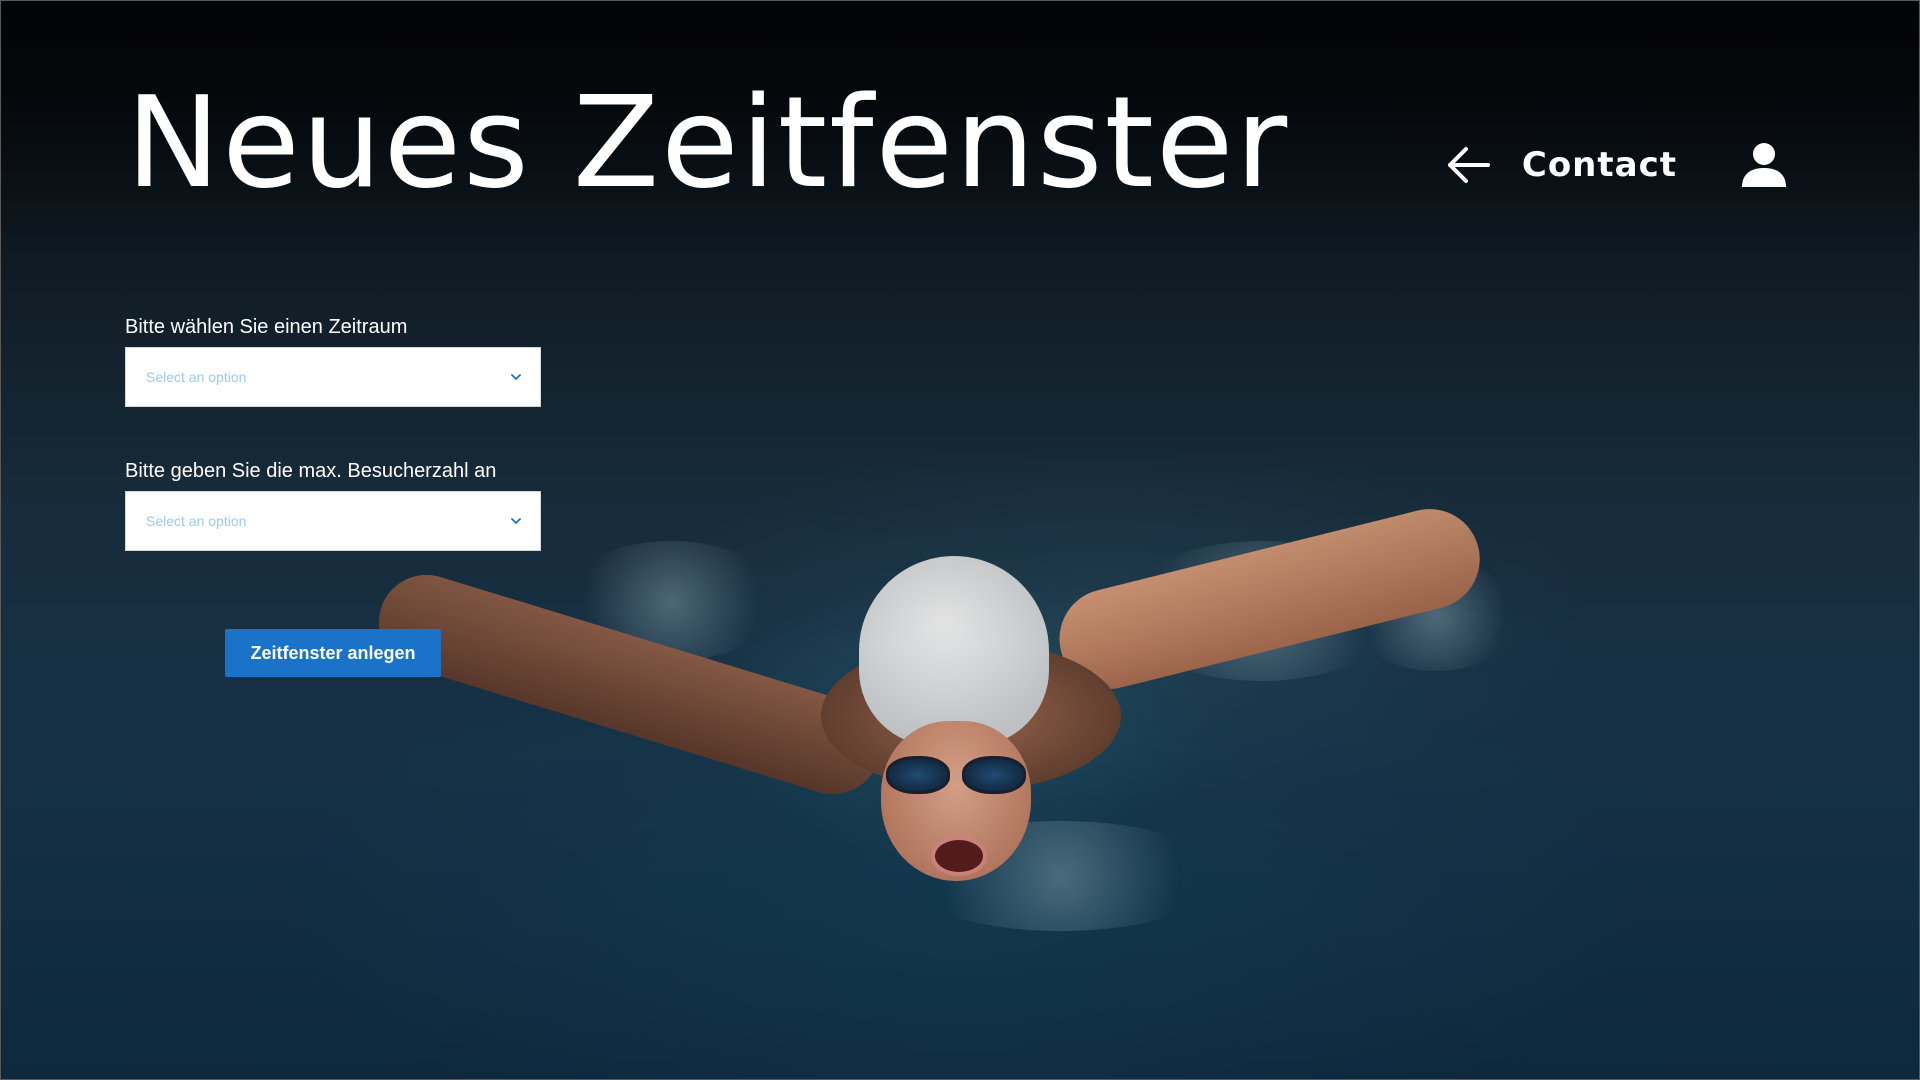 The image size is (1920, 1080). What do you see at coordinates (333, 653) in the screenshot?
I see `create-time-slot-button: Zeitfenster anlegen` at bounding box center [333, 653].